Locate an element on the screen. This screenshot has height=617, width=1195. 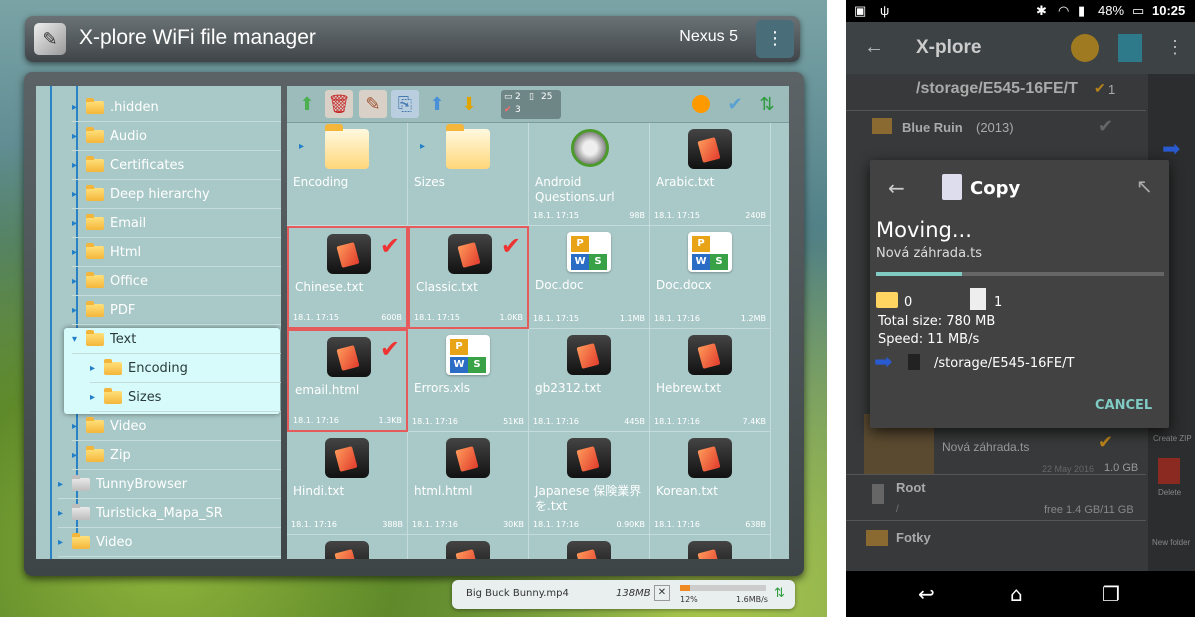
file-cell: Arabic.txt 18.1. 17:15 240B is located at coordinates (710, 174).